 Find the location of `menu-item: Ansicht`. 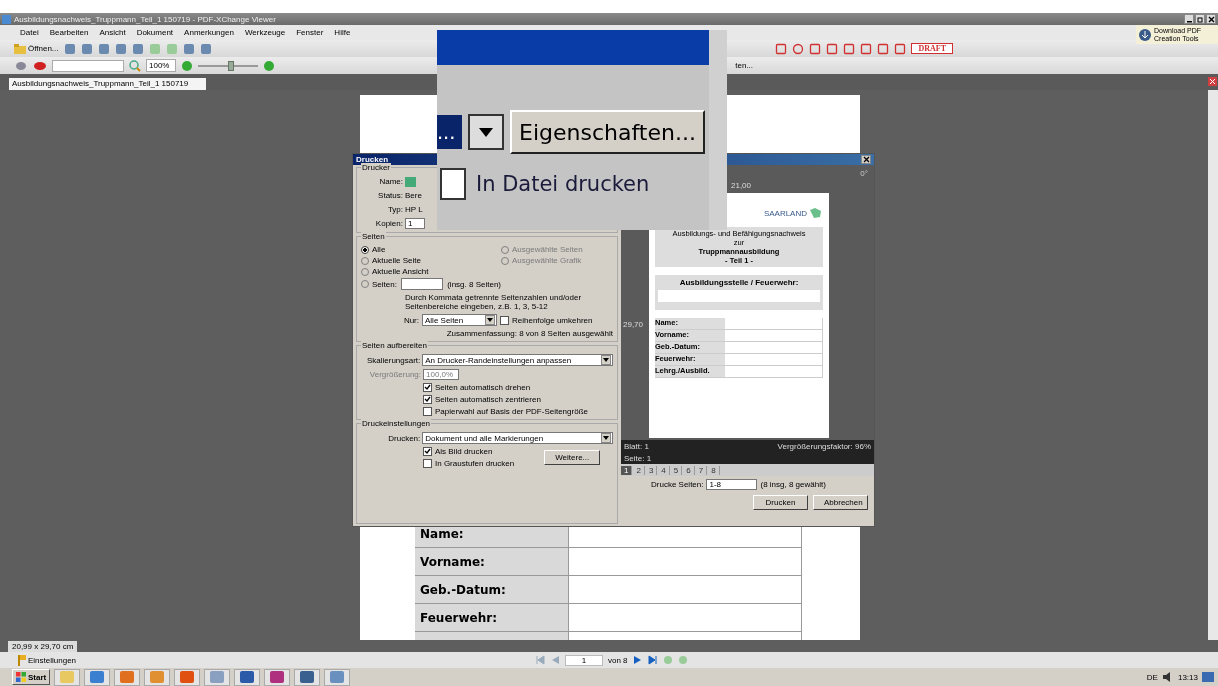

menu-item: Ansicht is located at coordinates (112, 32).